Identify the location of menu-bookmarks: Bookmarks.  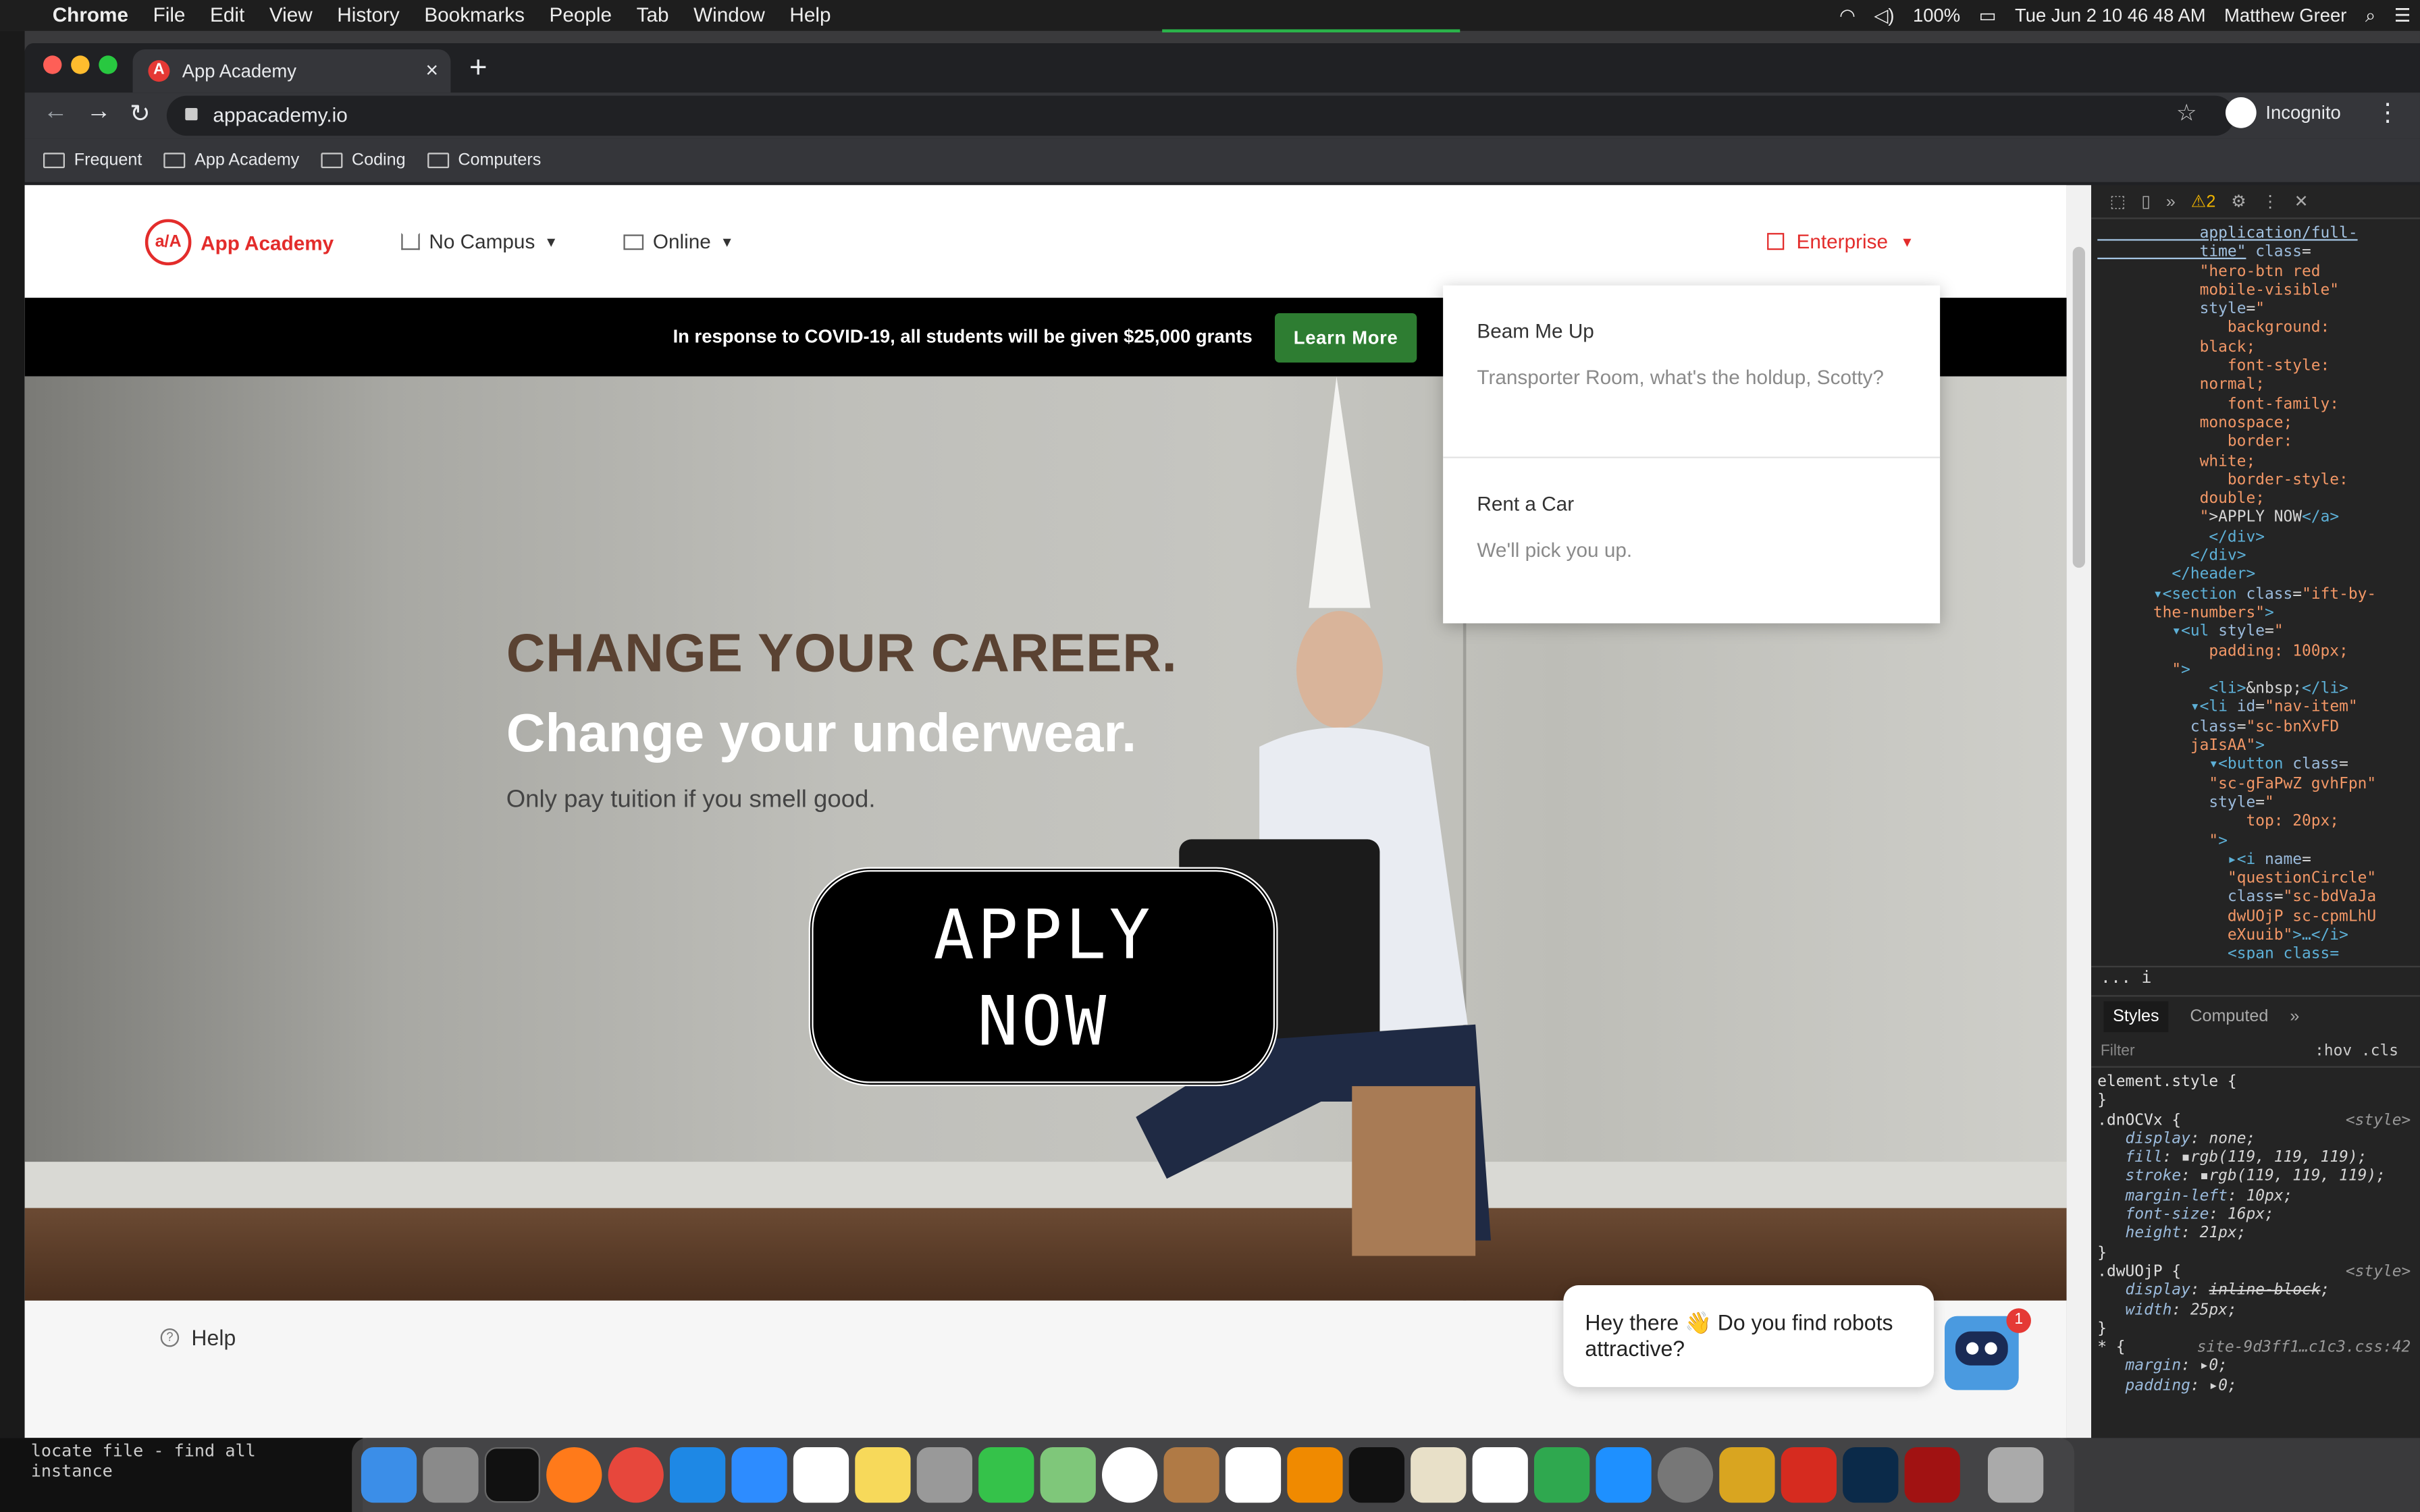
(474, 15).